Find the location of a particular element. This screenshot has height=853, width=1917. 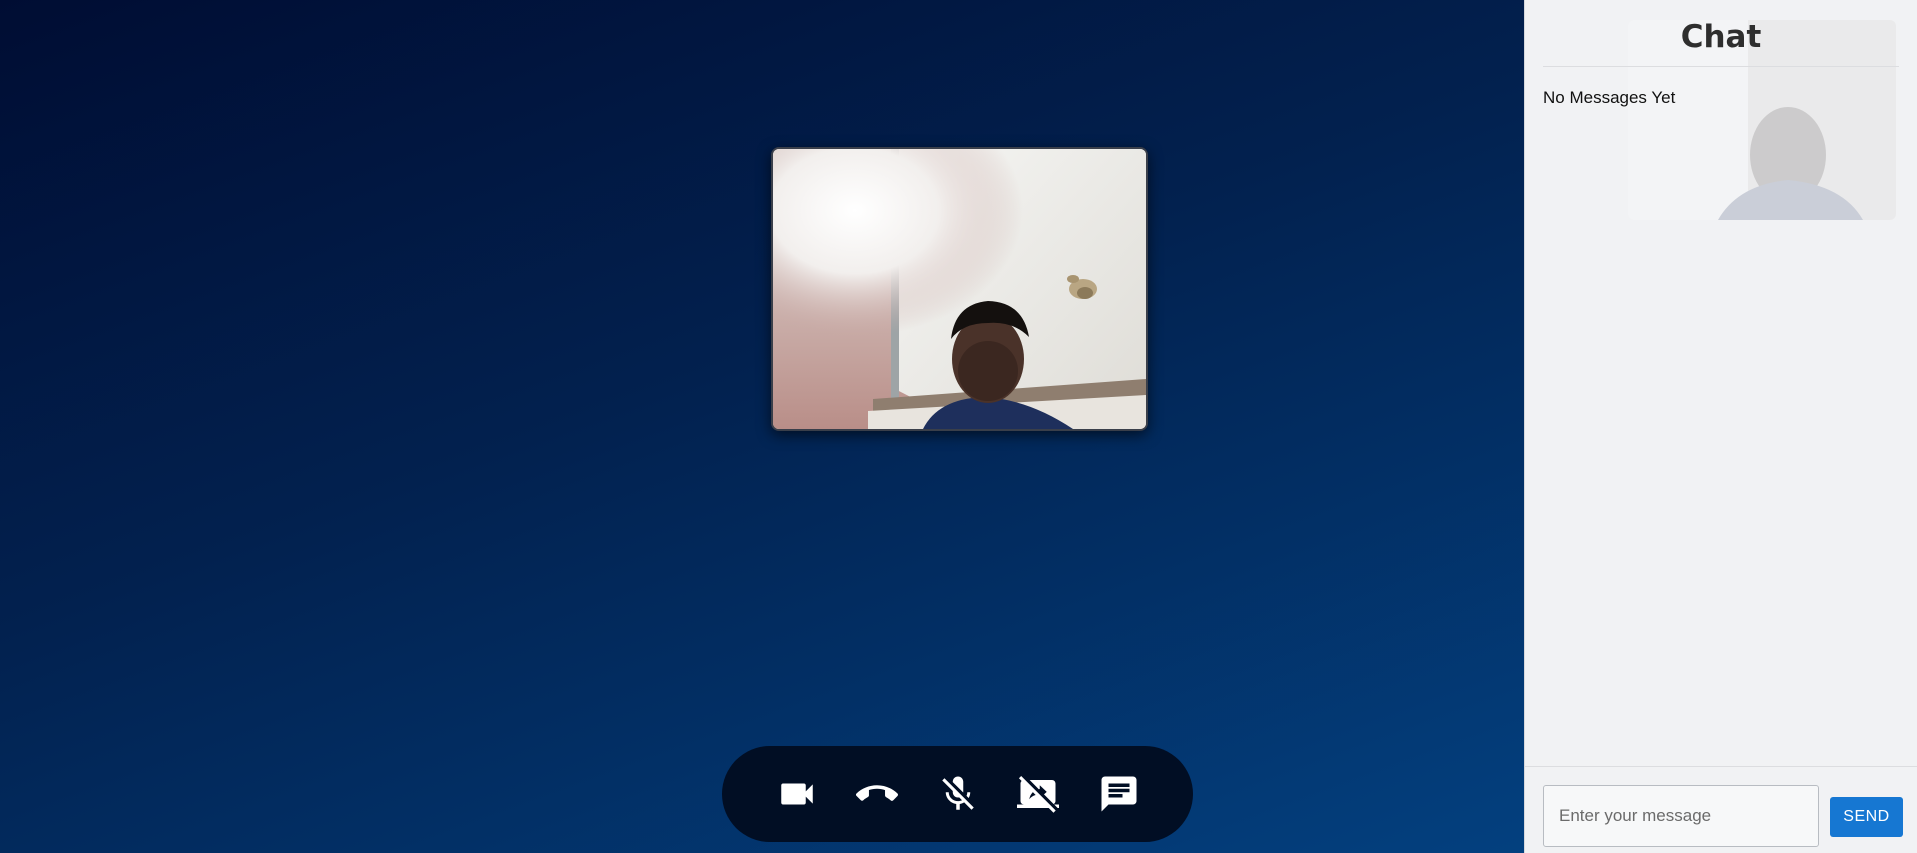

chat-message-list: No Messages Yet is located at coordinates (1721, 424).